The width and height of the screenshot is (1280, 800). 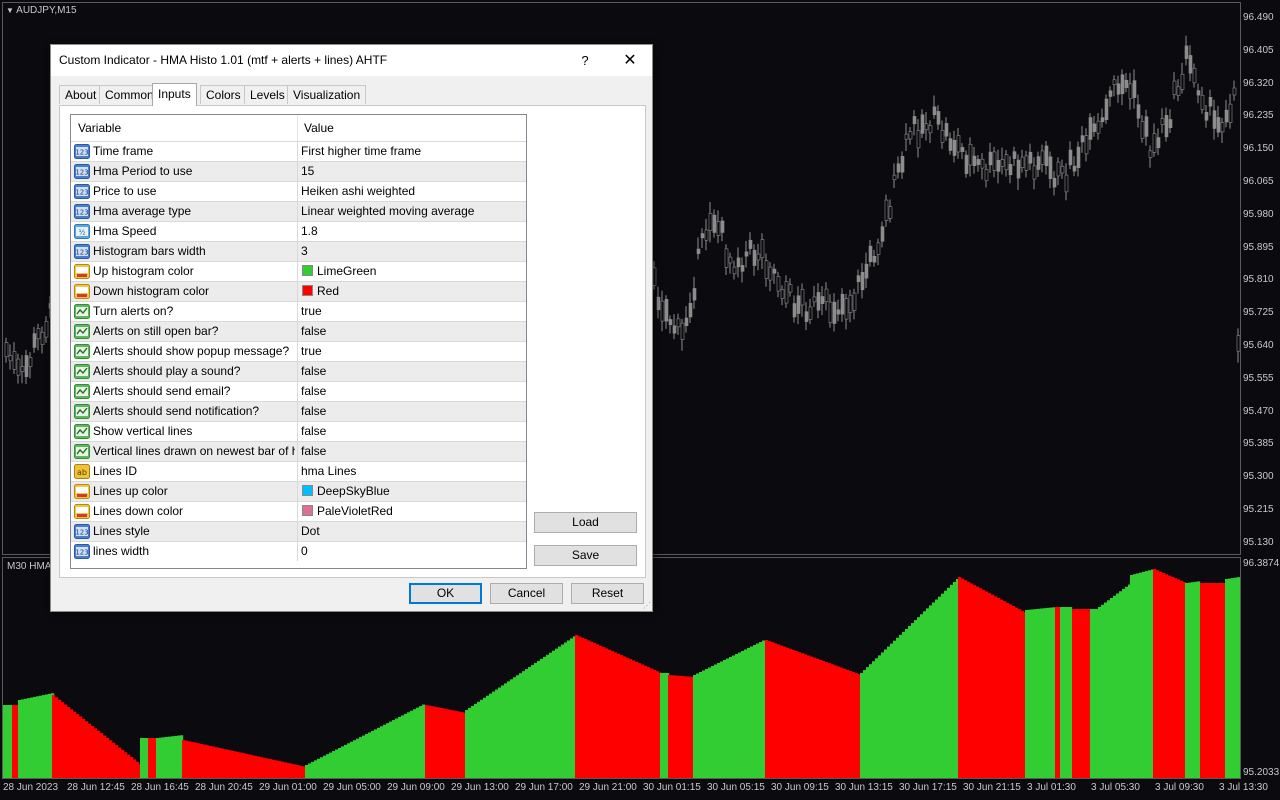 What do you see at coordinates (328, 291) in the screenshot?
I see `value-cell: Red` at bounding box center [328, 291].